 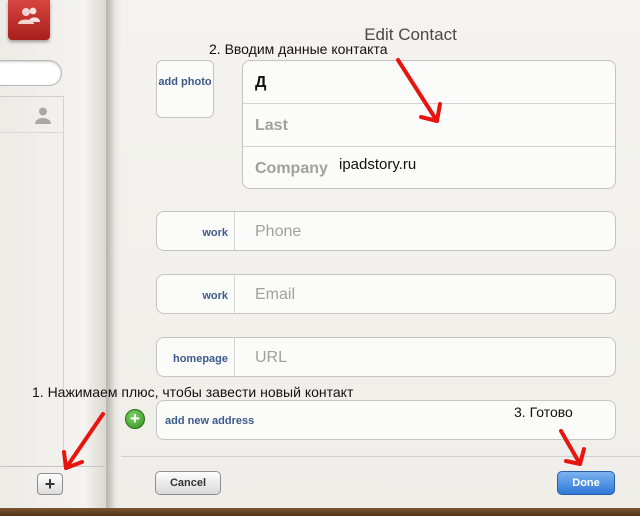 What do you see at coordinates (114, 254) in the screenshot?
I see `book-spine` at bounding box center [114, 254].